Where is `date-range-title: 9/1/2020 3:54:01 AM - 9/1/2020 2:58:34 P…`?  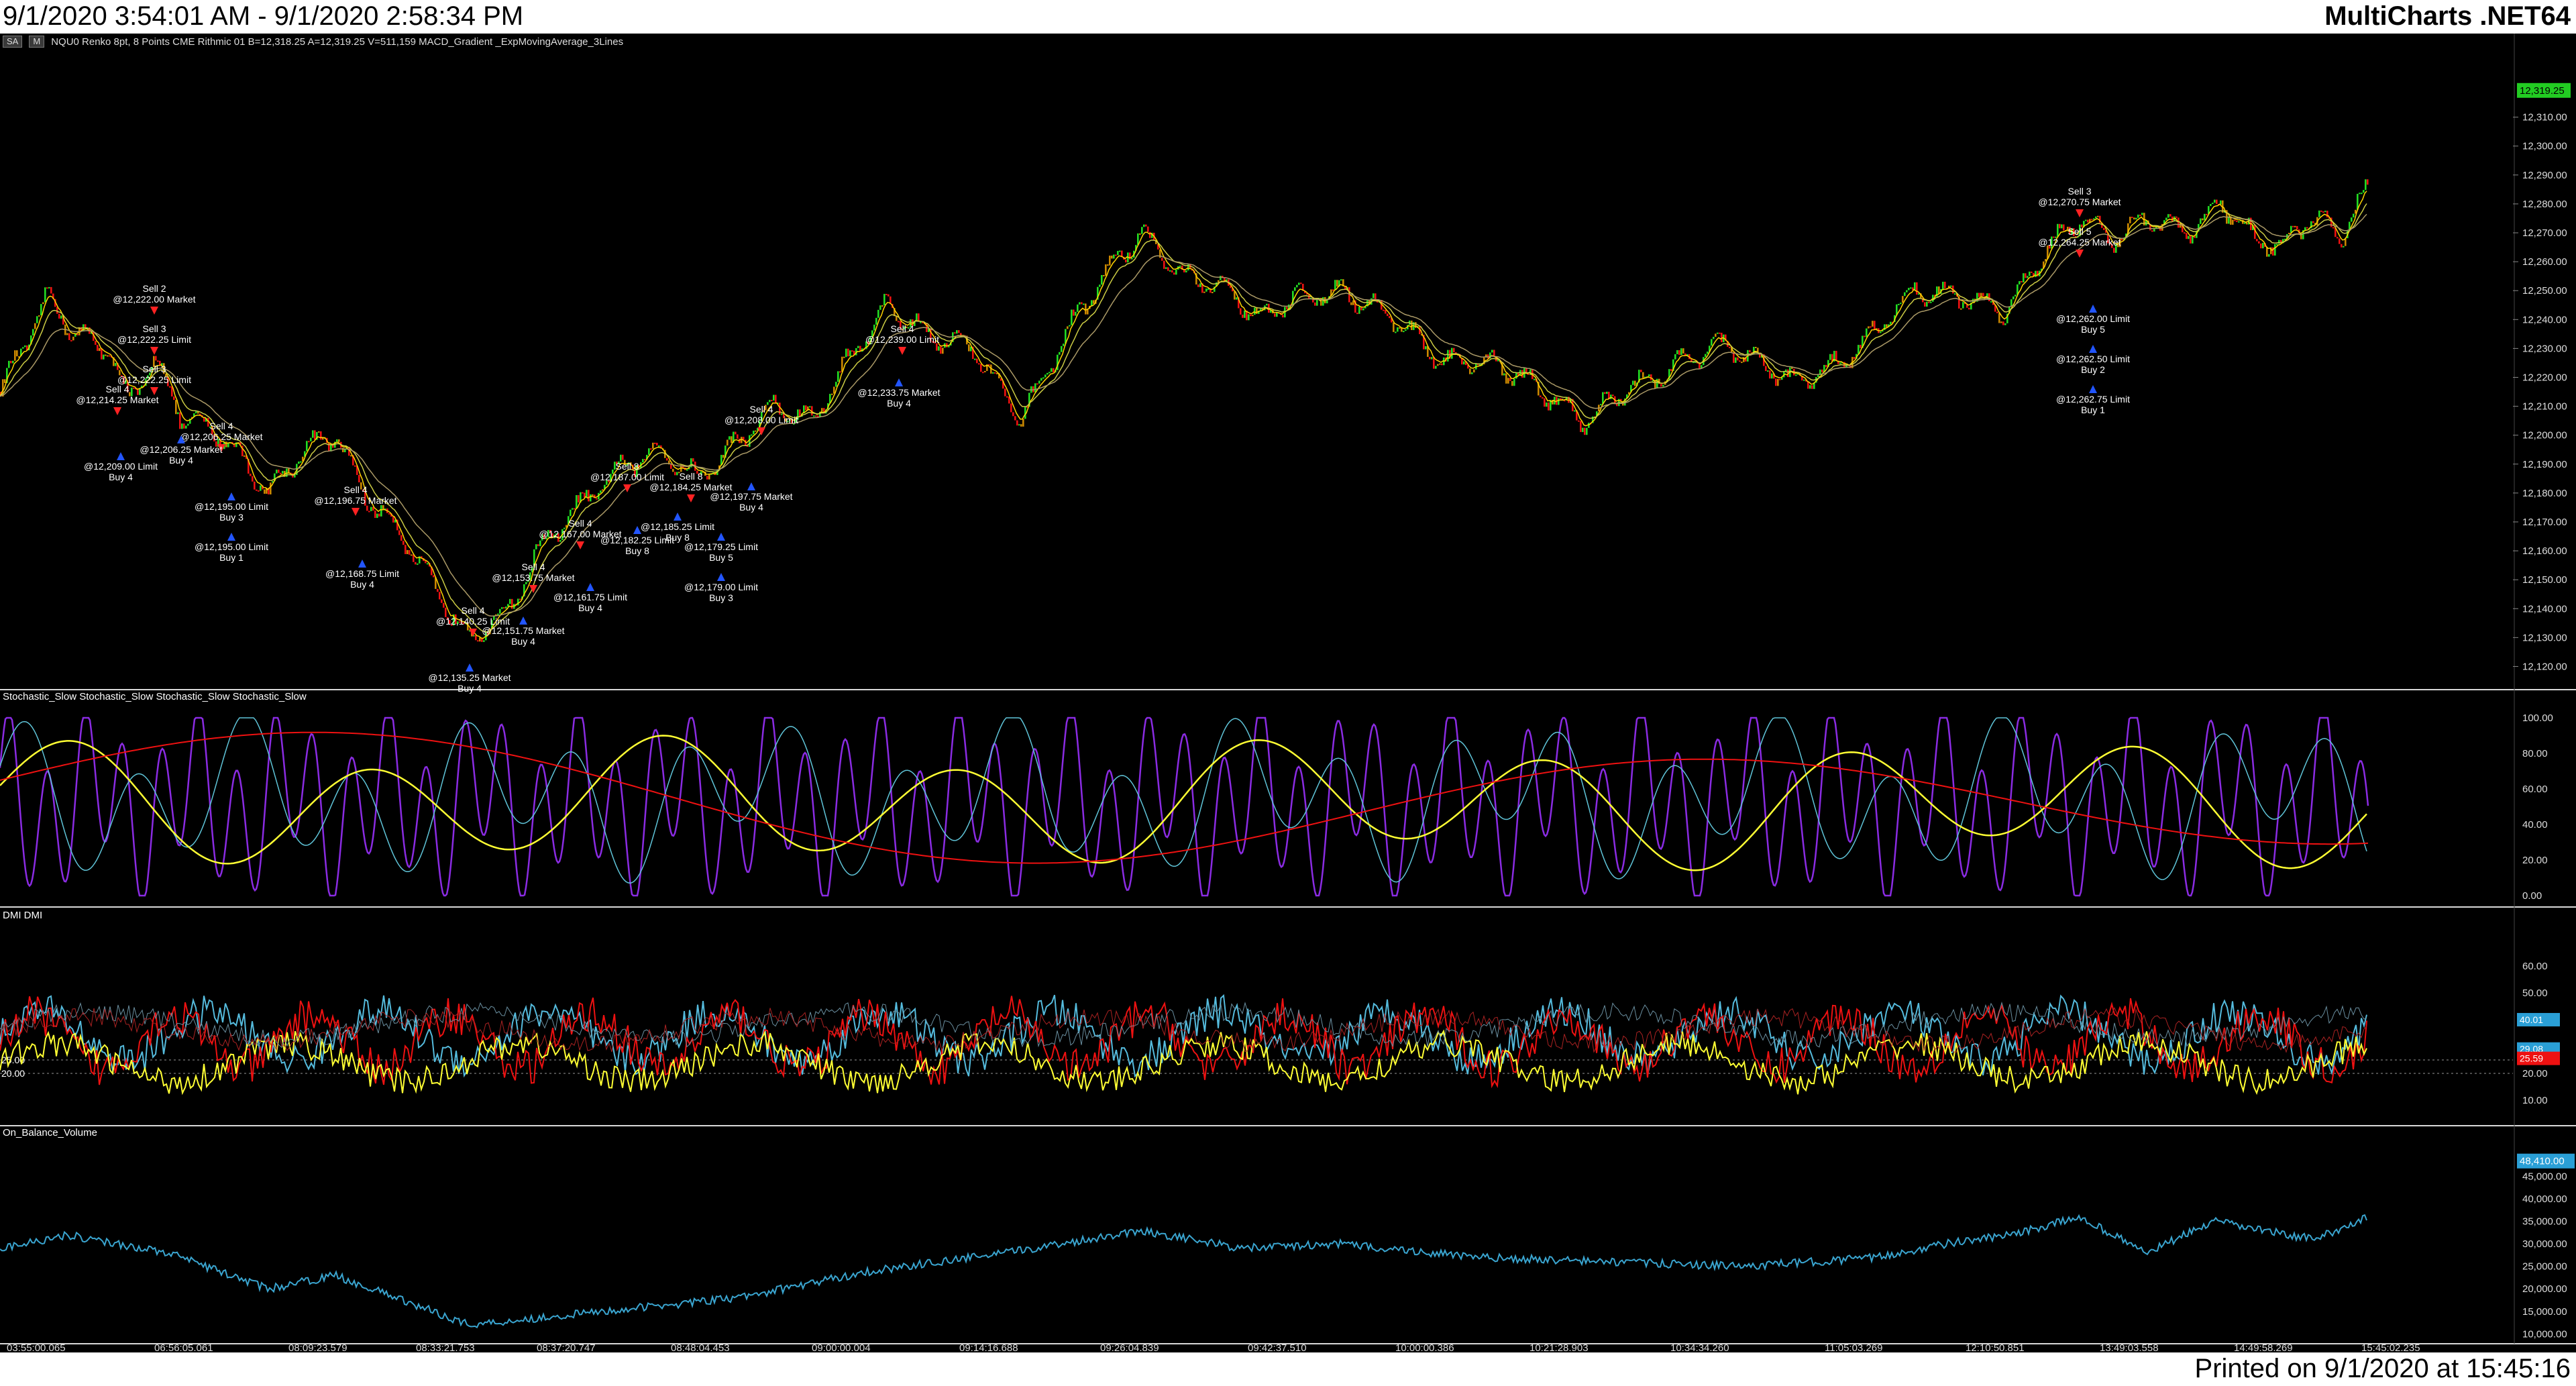 date-range-title: 9/1/2020 3:54:01 AM - 9/1/2020 2:58:34 P… is located at coordinates (263, 16).